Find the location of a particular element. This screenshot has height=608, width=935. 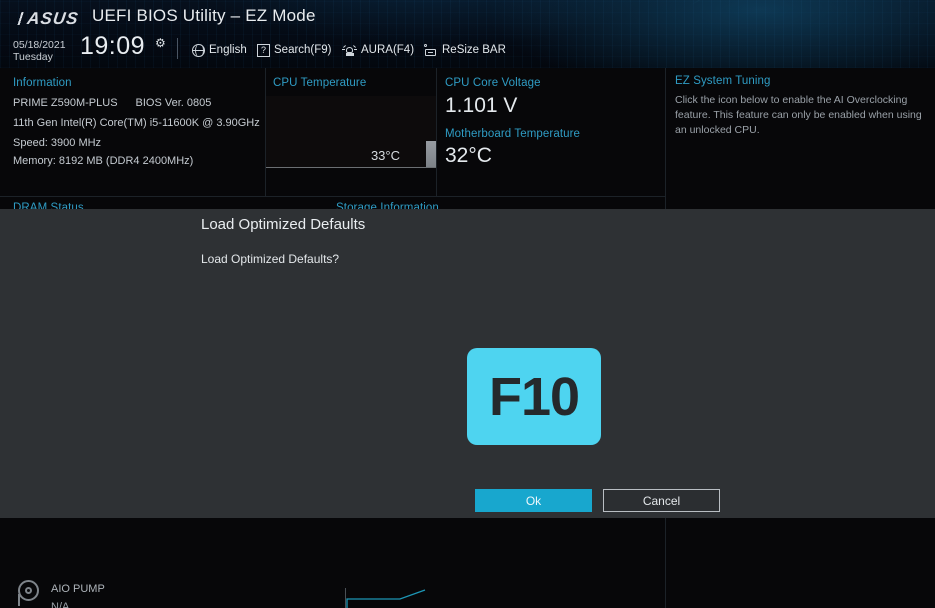

ez-system-tuning-title: EZ System Tuning is located at coordinates (723, 81).